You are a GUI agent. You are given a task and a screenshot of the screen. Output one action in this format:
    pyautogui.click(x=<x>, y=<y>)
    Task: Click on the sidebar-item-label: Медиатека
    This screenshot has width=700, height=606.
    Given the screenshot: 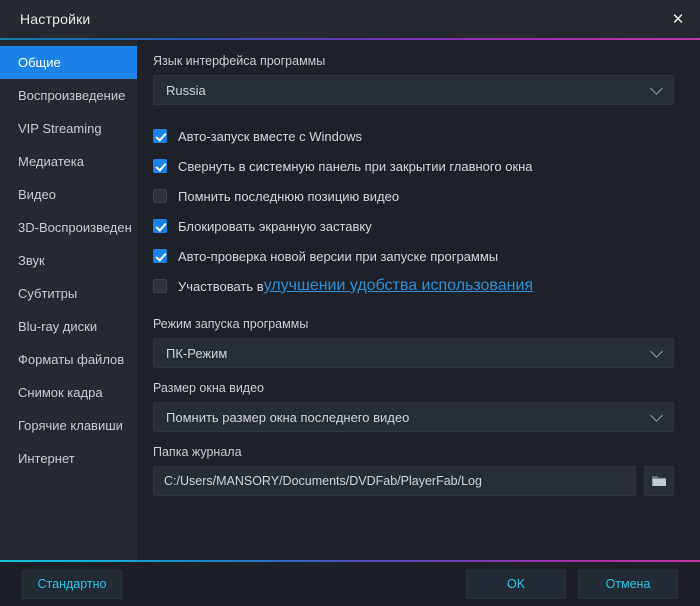 What is the action you would take?
    pyautogui.click(x=51, y=161)
    